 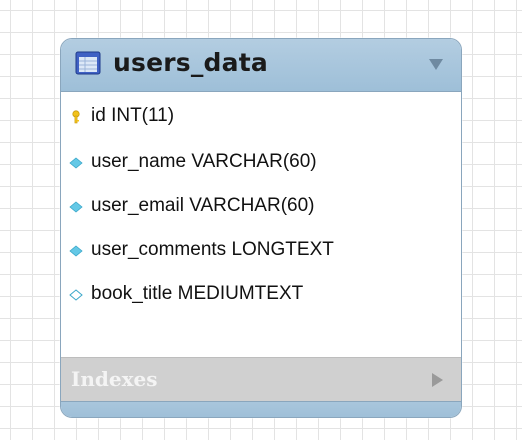 What do you see at coordinates (212, 249) in the screenshot?
I see `column-text: user_comments LONGTEXT` at bounding box center [212, 249].